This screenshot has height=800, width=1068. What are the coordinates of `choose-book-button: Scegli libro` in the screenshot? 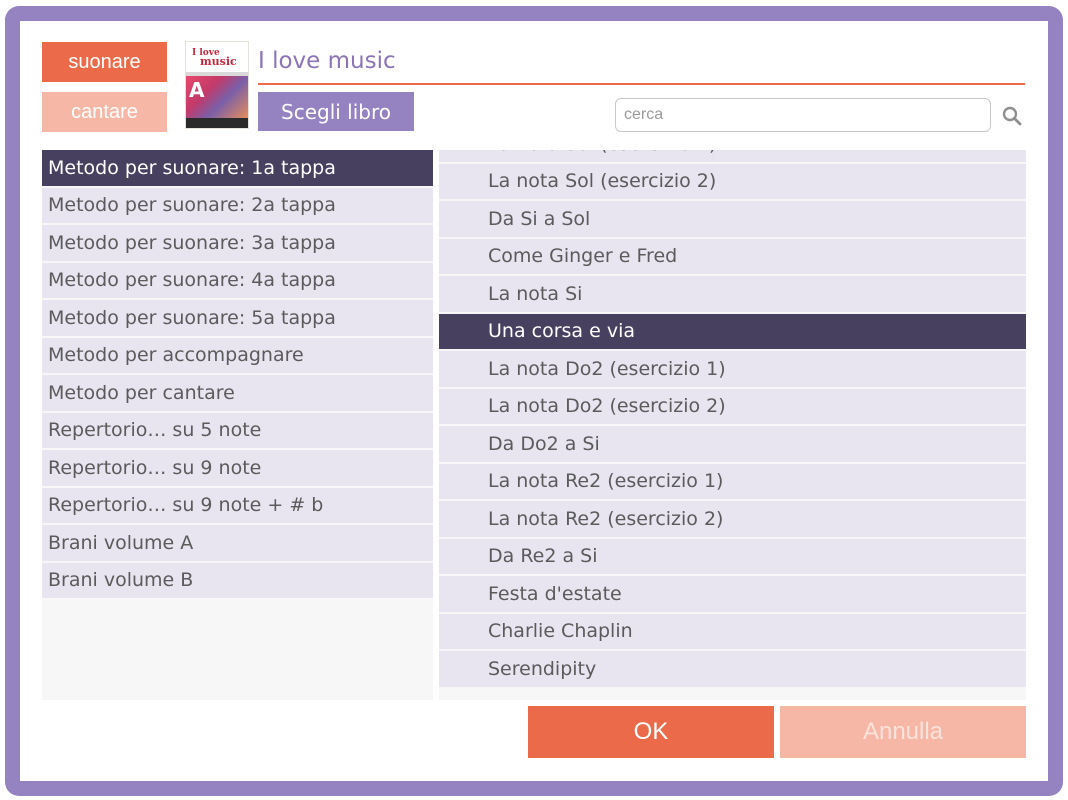 It's located at (336, 111).